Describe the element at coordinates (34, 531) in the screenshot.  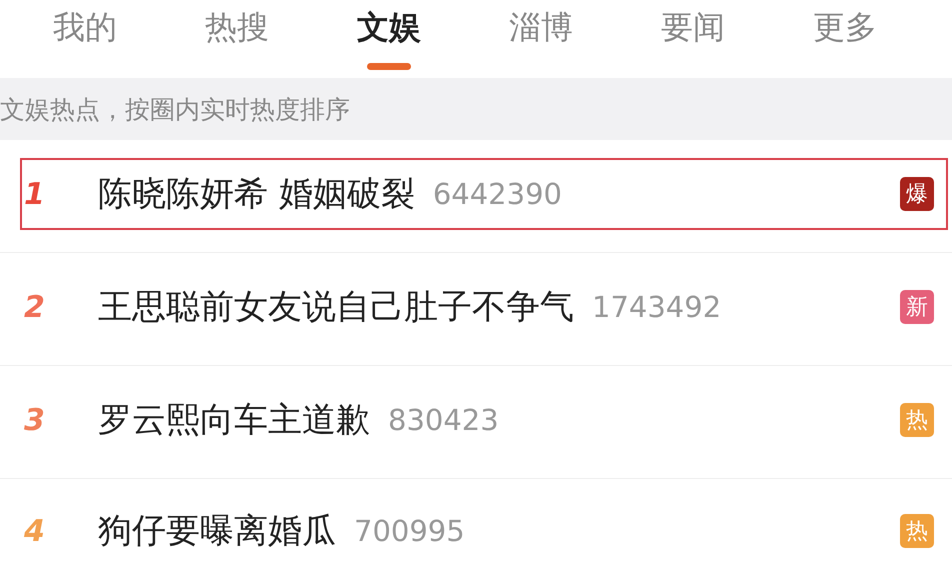
I see `rank-number: 4` at that location.